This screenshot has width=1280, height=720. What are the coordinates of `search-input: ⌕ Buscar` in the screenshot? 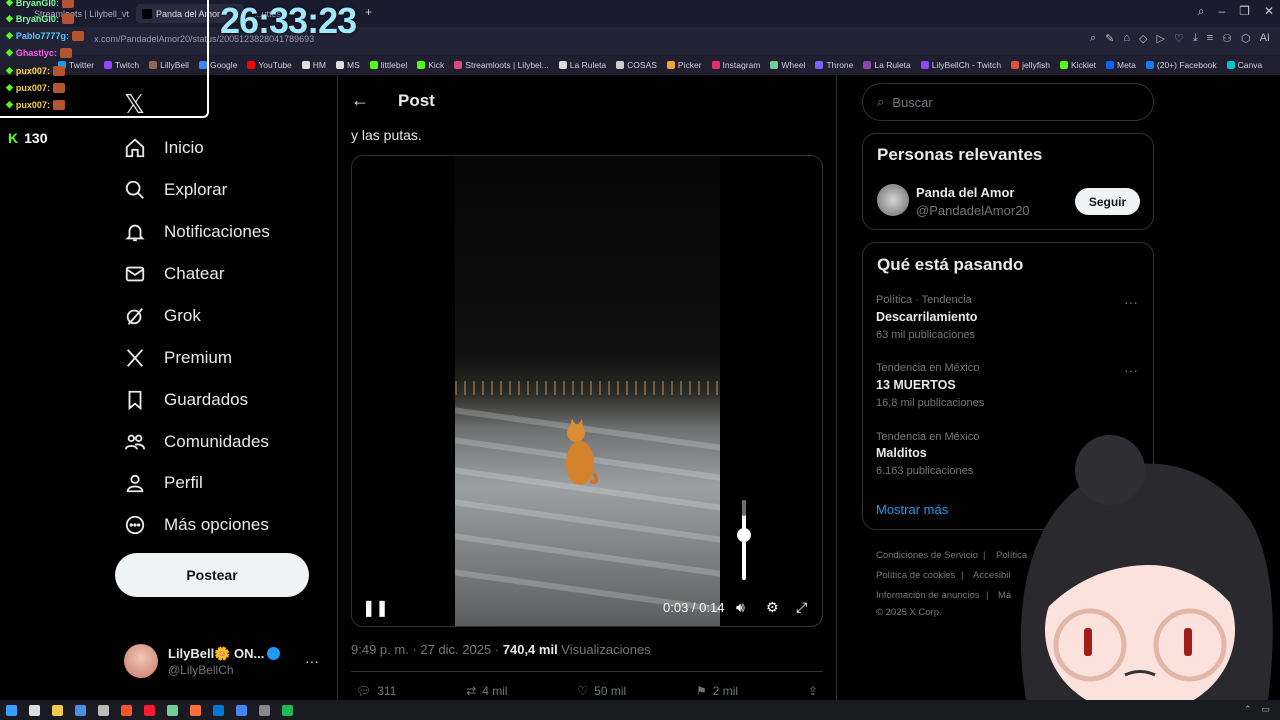 It's located at (1008, 102).